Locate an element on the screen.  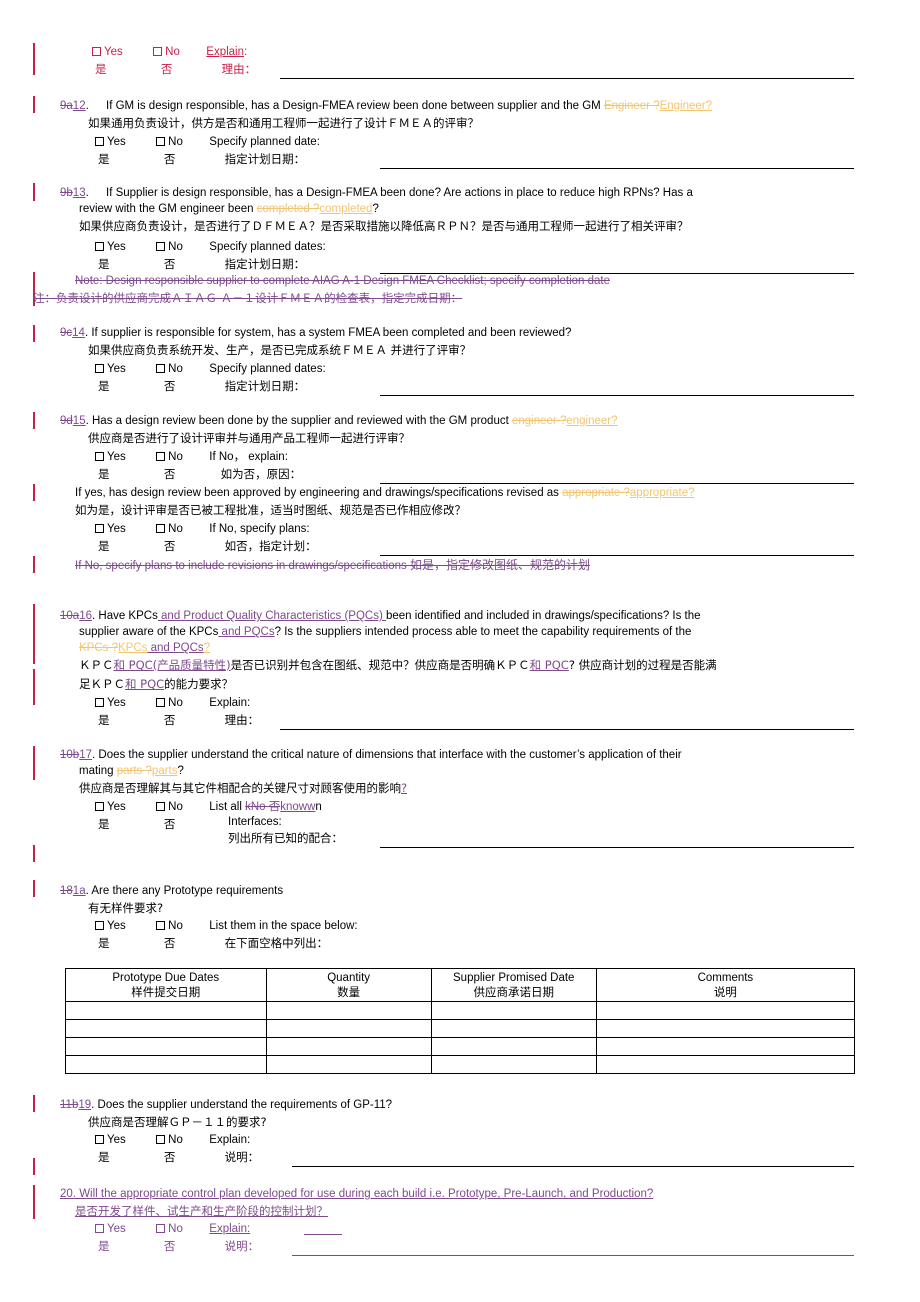
answer-line-short is located at coordinates (323, 1234).